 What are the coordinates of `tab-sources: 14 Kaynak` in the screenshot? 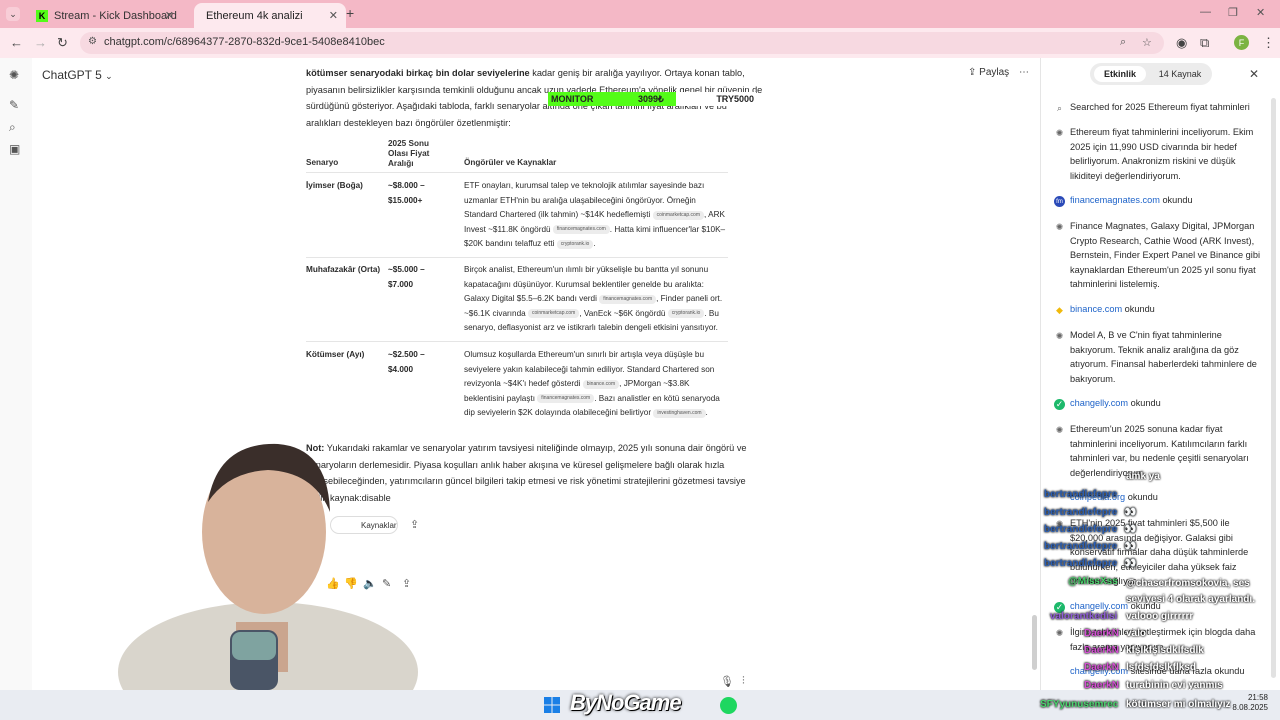 It's located at (1180, 74).